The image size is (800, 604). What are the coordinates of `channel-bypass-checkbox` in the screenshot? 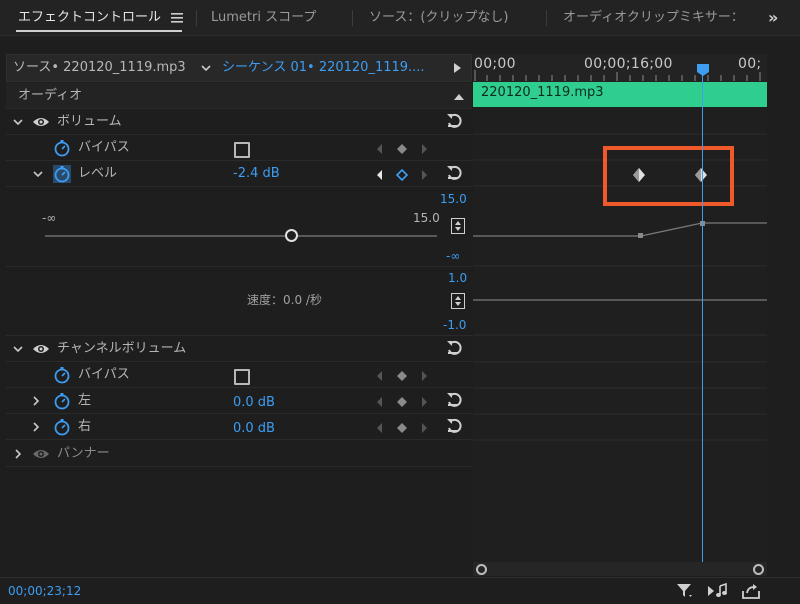 It's located at (242, 377).